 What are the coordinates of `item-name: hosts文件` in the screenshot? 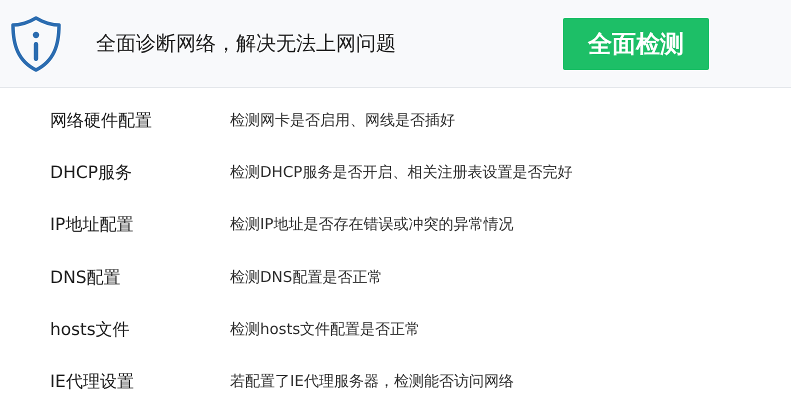 It's located at (90, 329).